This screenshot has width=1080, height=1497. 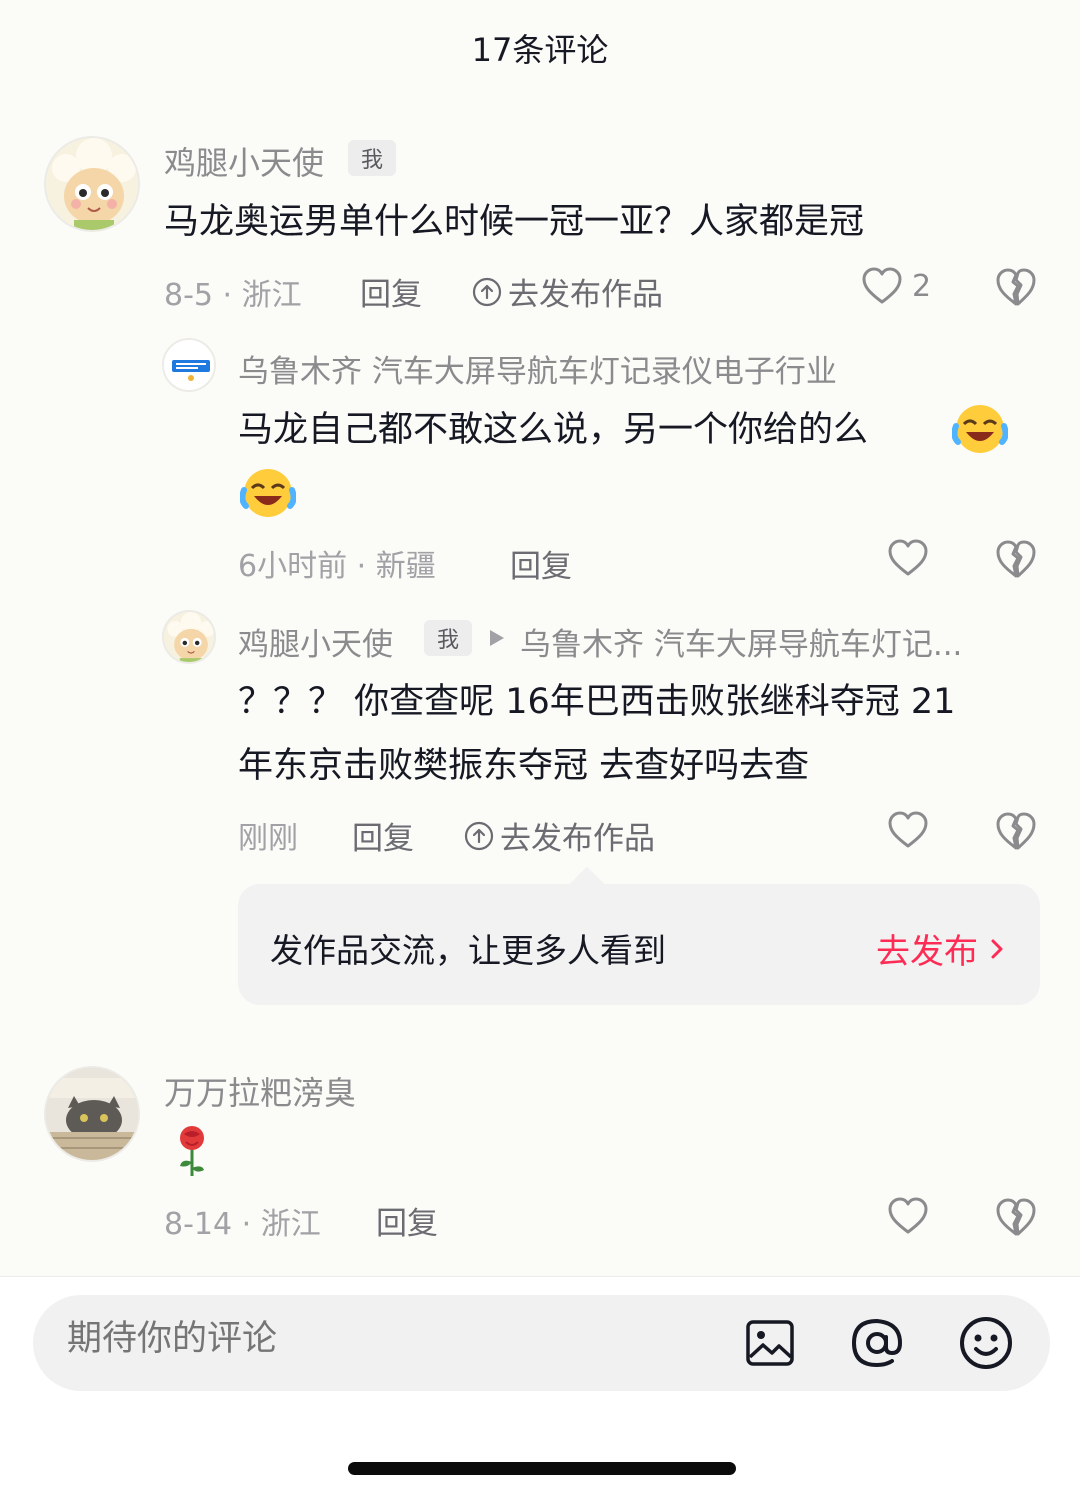 I want to click on reply-arrow-icon, so click(x=497, y=638).